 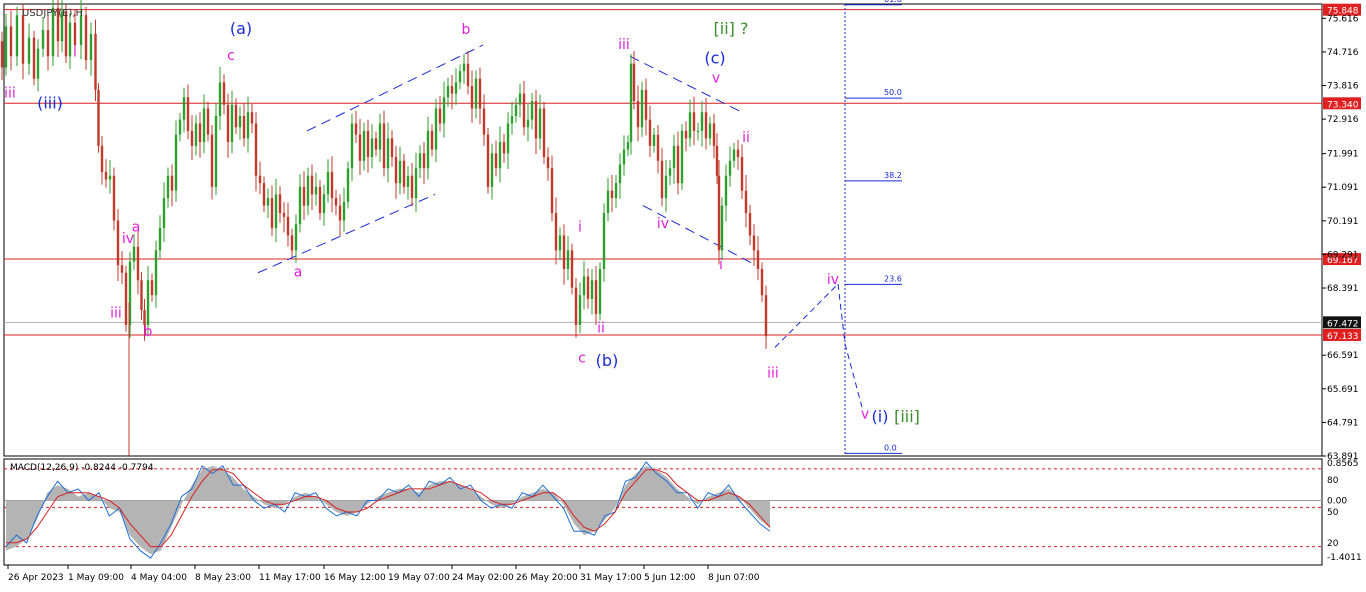 What do you see at coordinates (1344, 558) in the screenshot?
I see `macd-axis-label-2: -1.4011` at bounding box center [1344, 558].